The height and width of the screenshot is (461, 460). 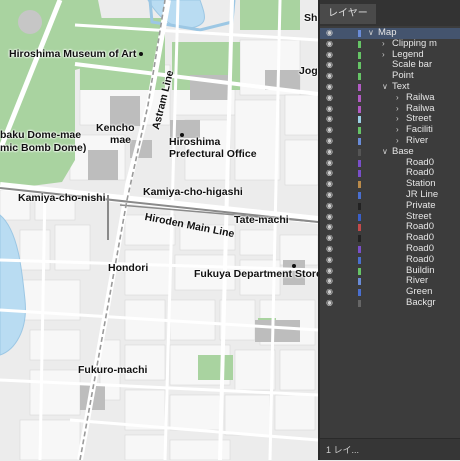 What do you see at coordinates (390, 119) in the screenshot?
I see `layer-row: ◉ › Street` at bounding box center [390, 119].